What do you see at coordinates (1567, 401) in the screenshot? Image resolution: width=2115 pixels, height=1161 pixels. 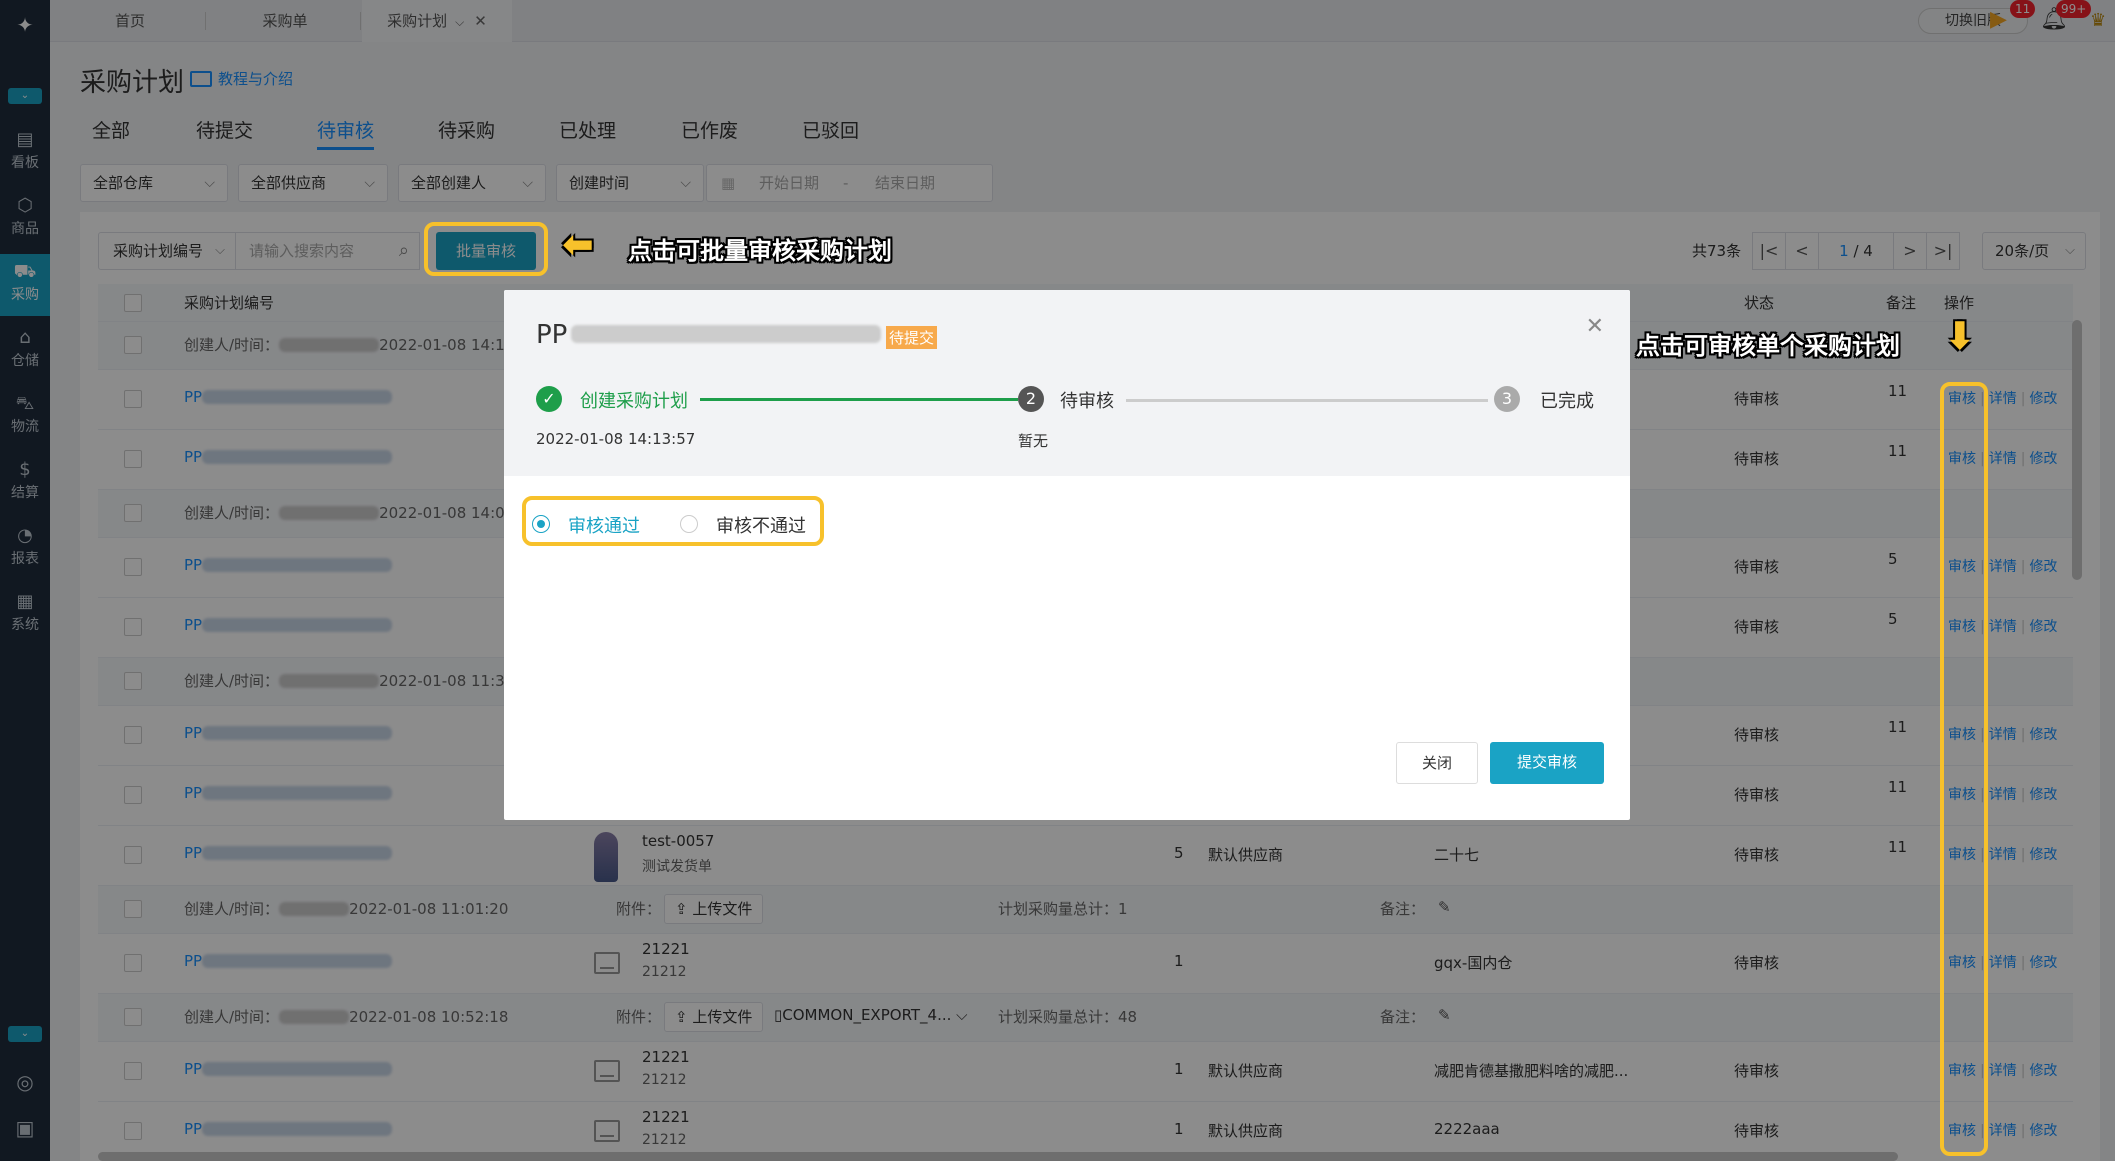 I see `step-label-done: 已完成` at bounding box center [1567, 401].